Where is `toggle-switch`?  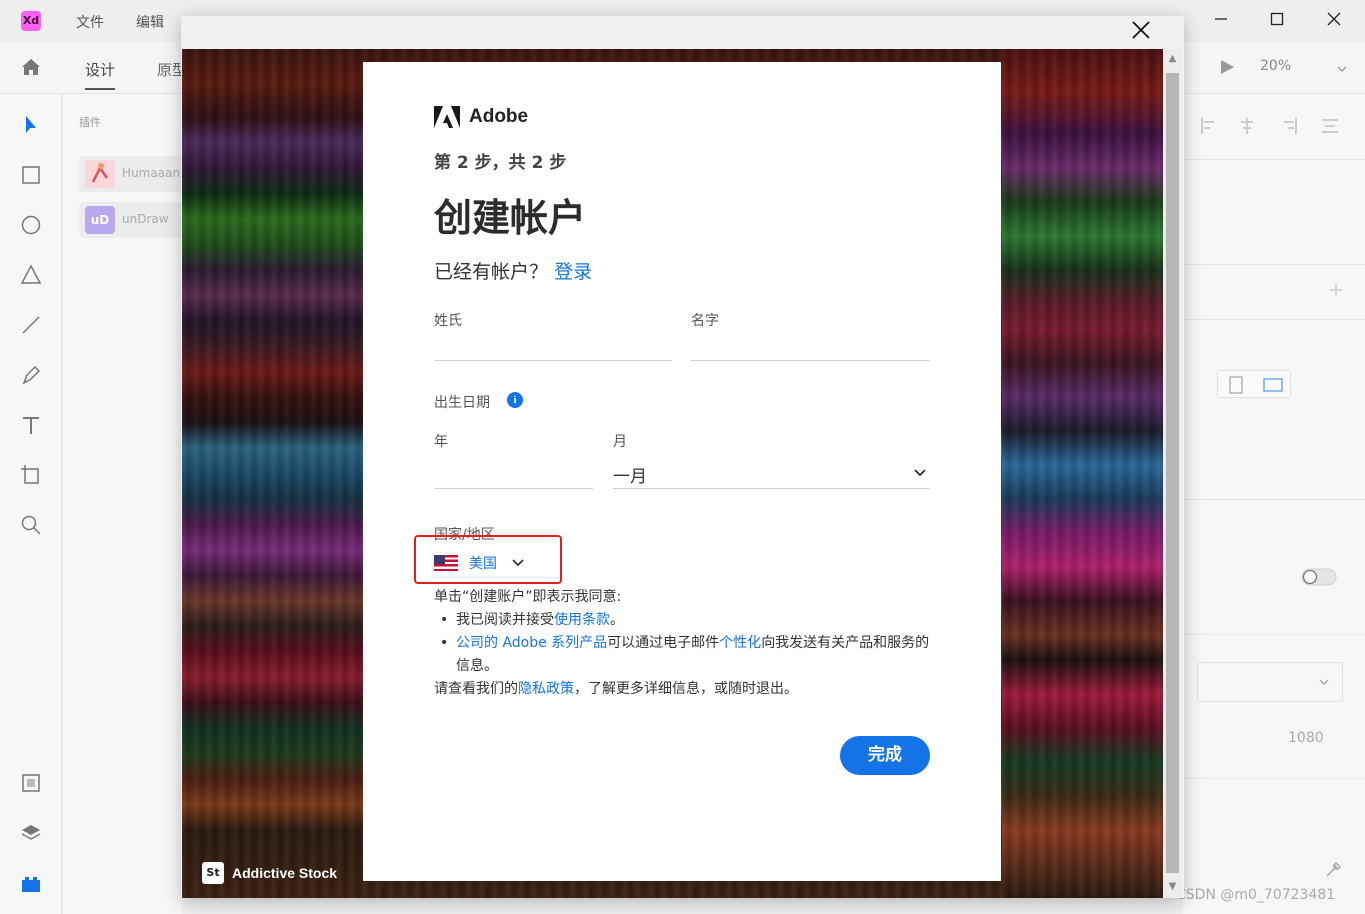 toggle-switch is located at coordinates (1319, 579).